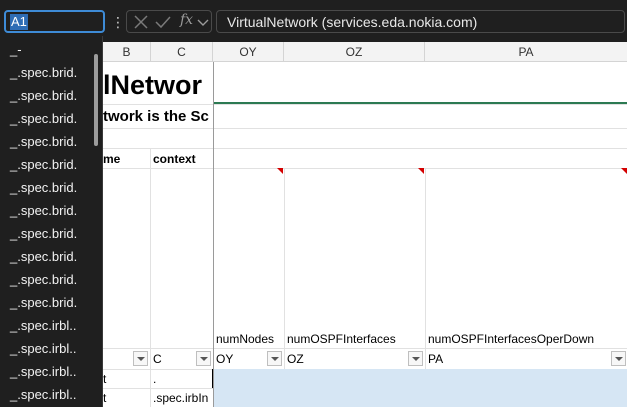  Describe the element at coordinates (183, 159) in the screenshot. I see `header-cell-context: context` at that location.